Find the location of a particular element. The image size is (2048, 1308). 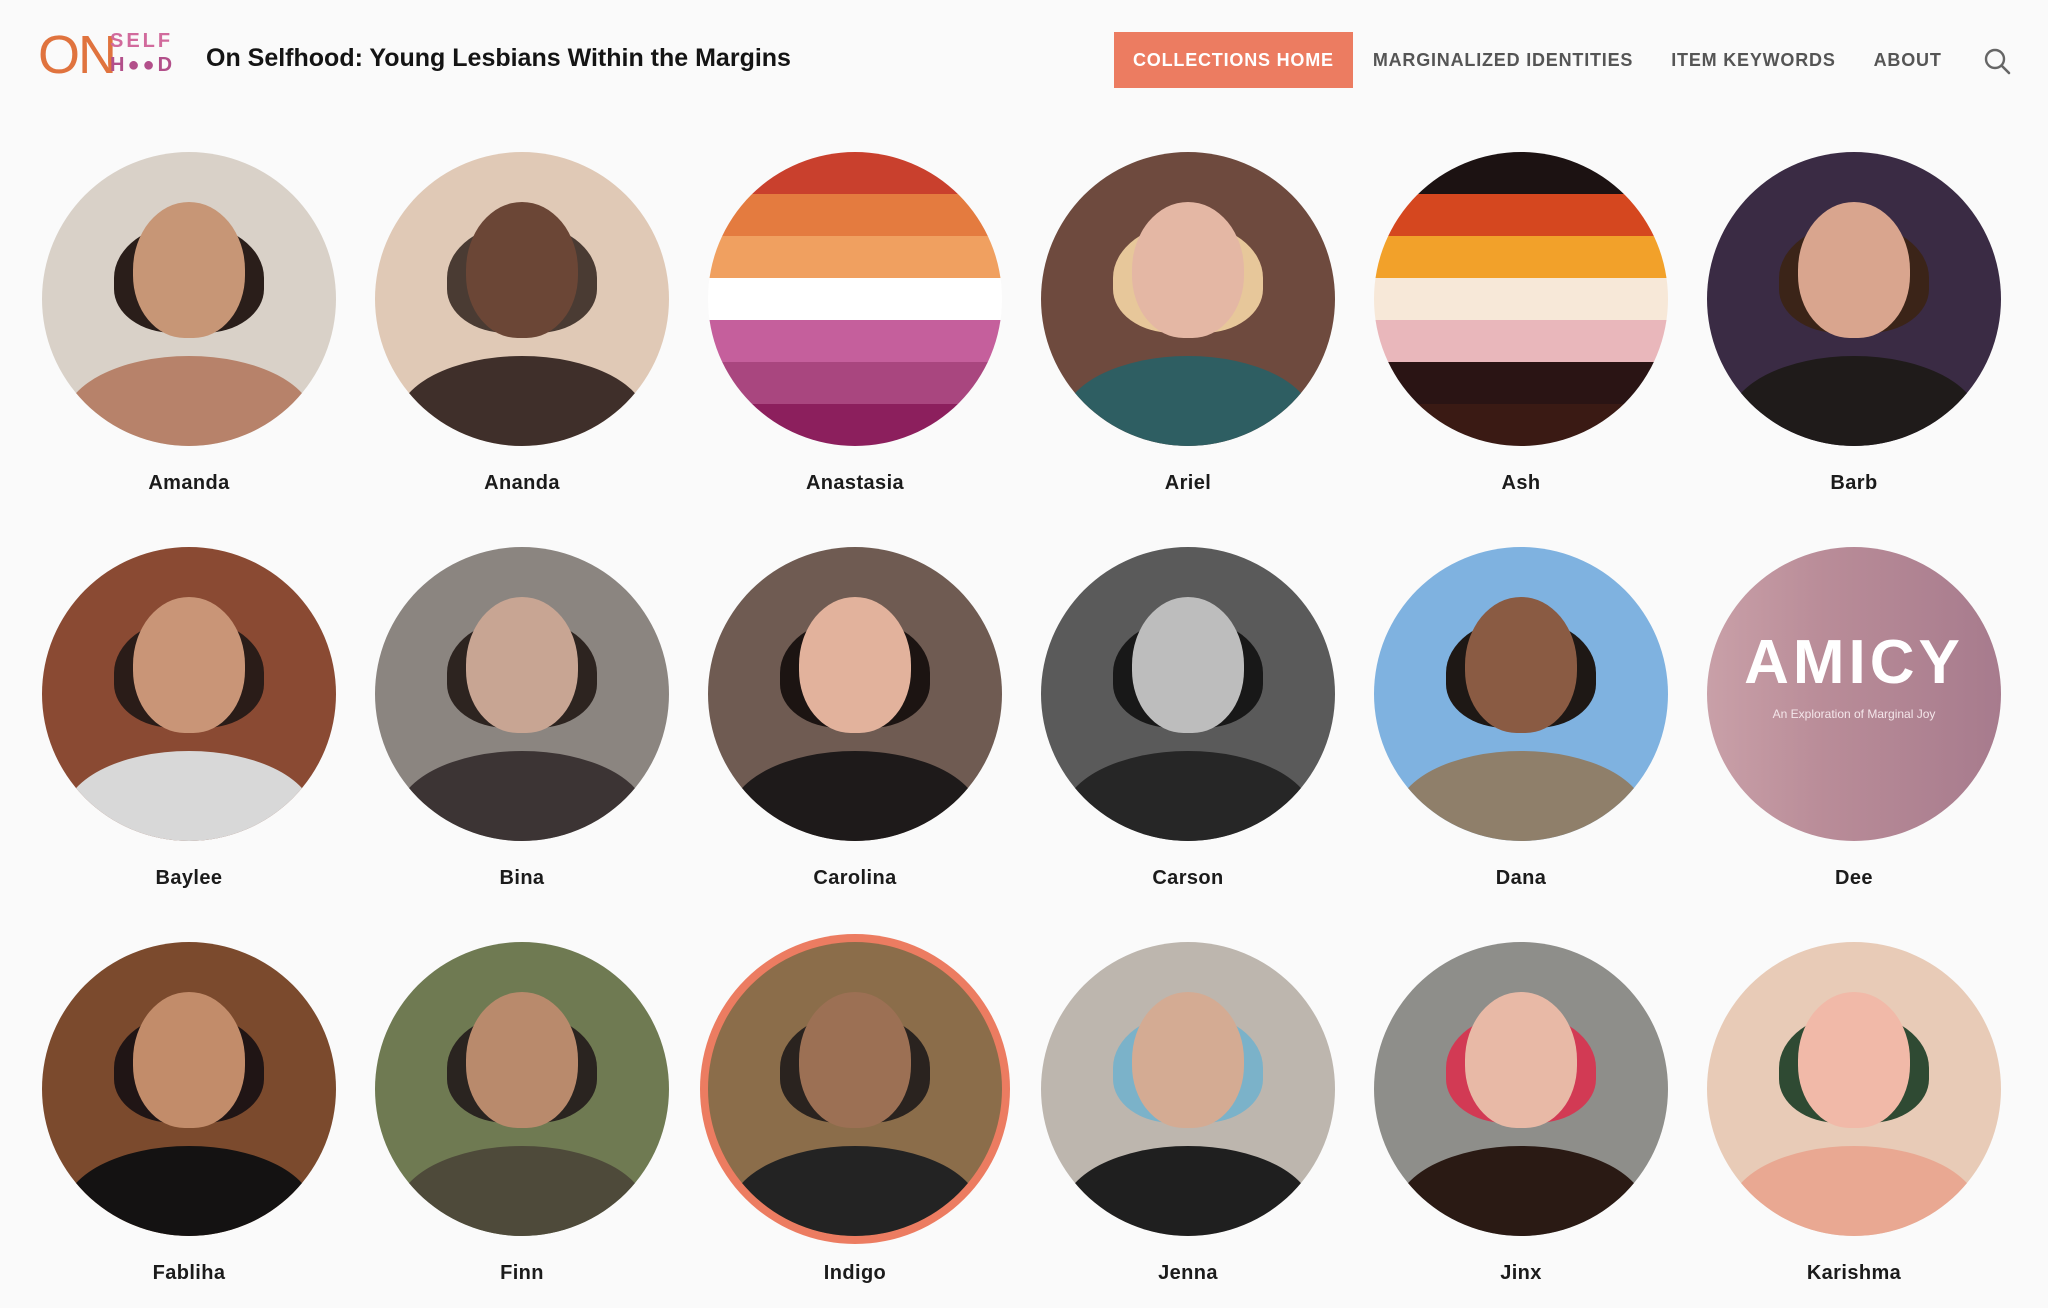

person-name: Carolina is located at coordinates (855, 878).